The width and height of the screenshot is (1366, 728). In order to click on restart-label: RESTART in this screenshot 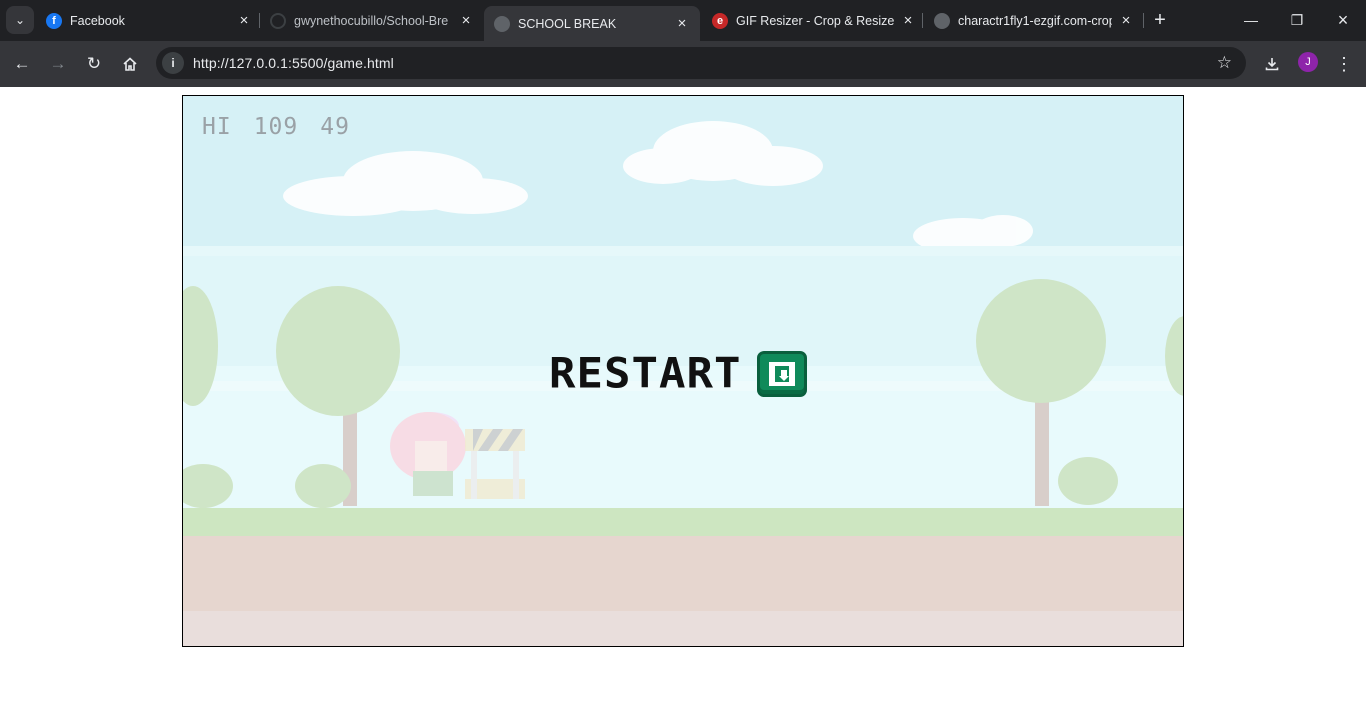, I will do `click(645, 373)`.